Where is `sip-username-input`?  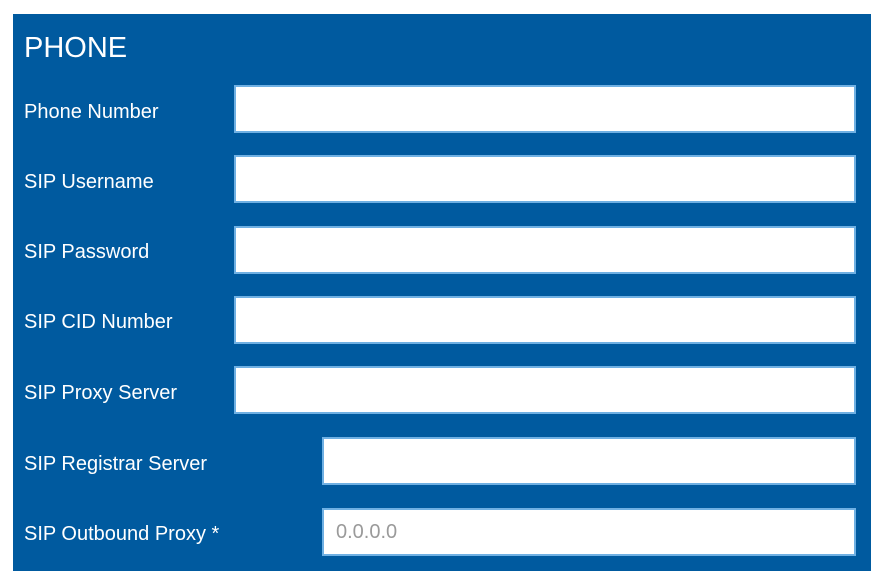 sip-username-input is located at coordinates (545, 179).